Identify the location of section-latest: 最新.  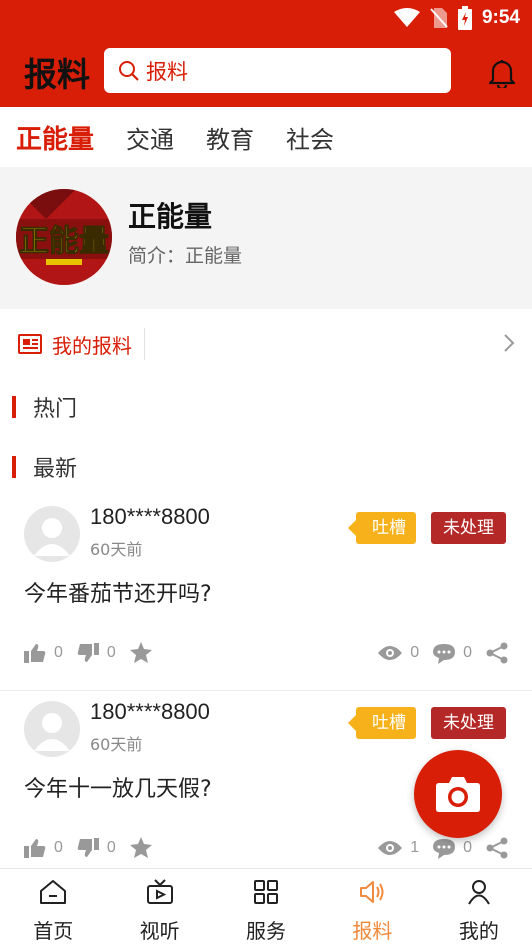
(266, 467).